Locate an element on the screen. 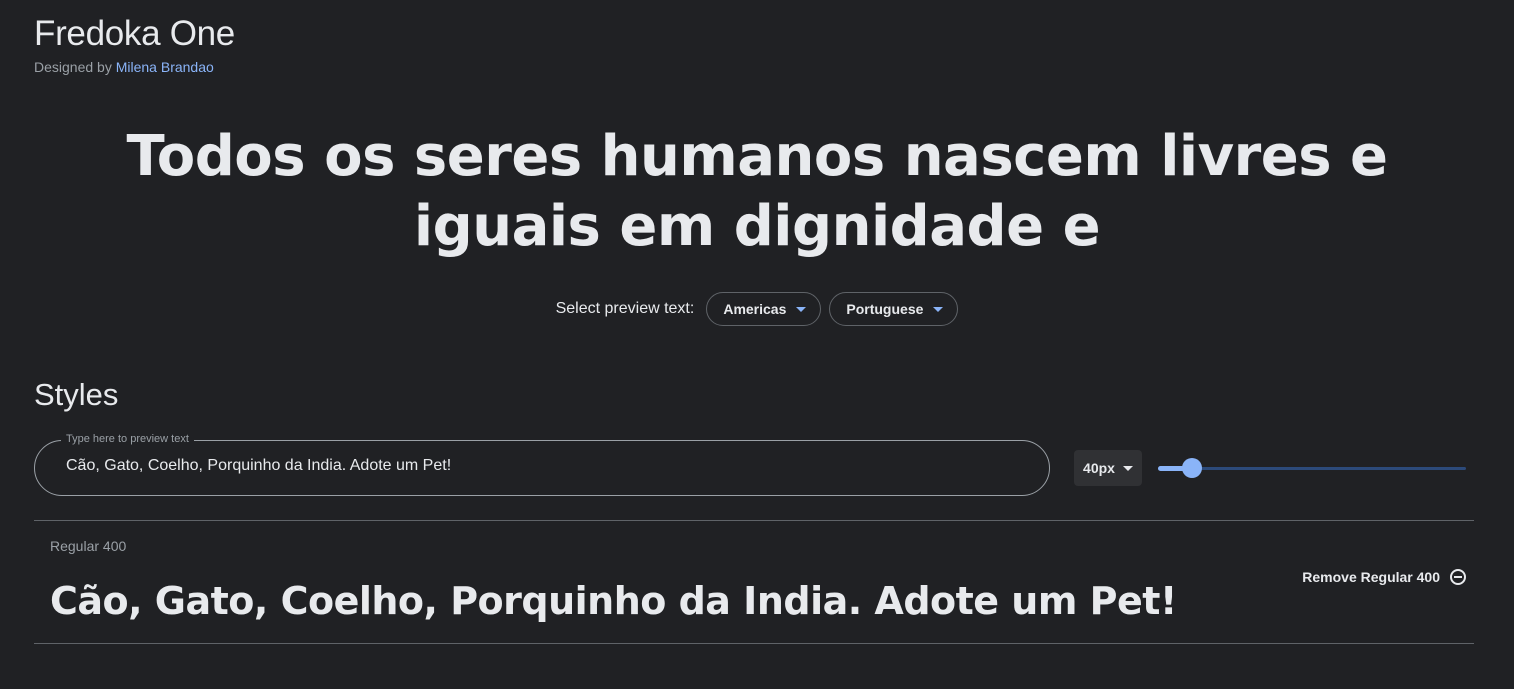 This screenshot has height=689, width=1514. style-name: Regular 400 is located at coordinates (88, 546).